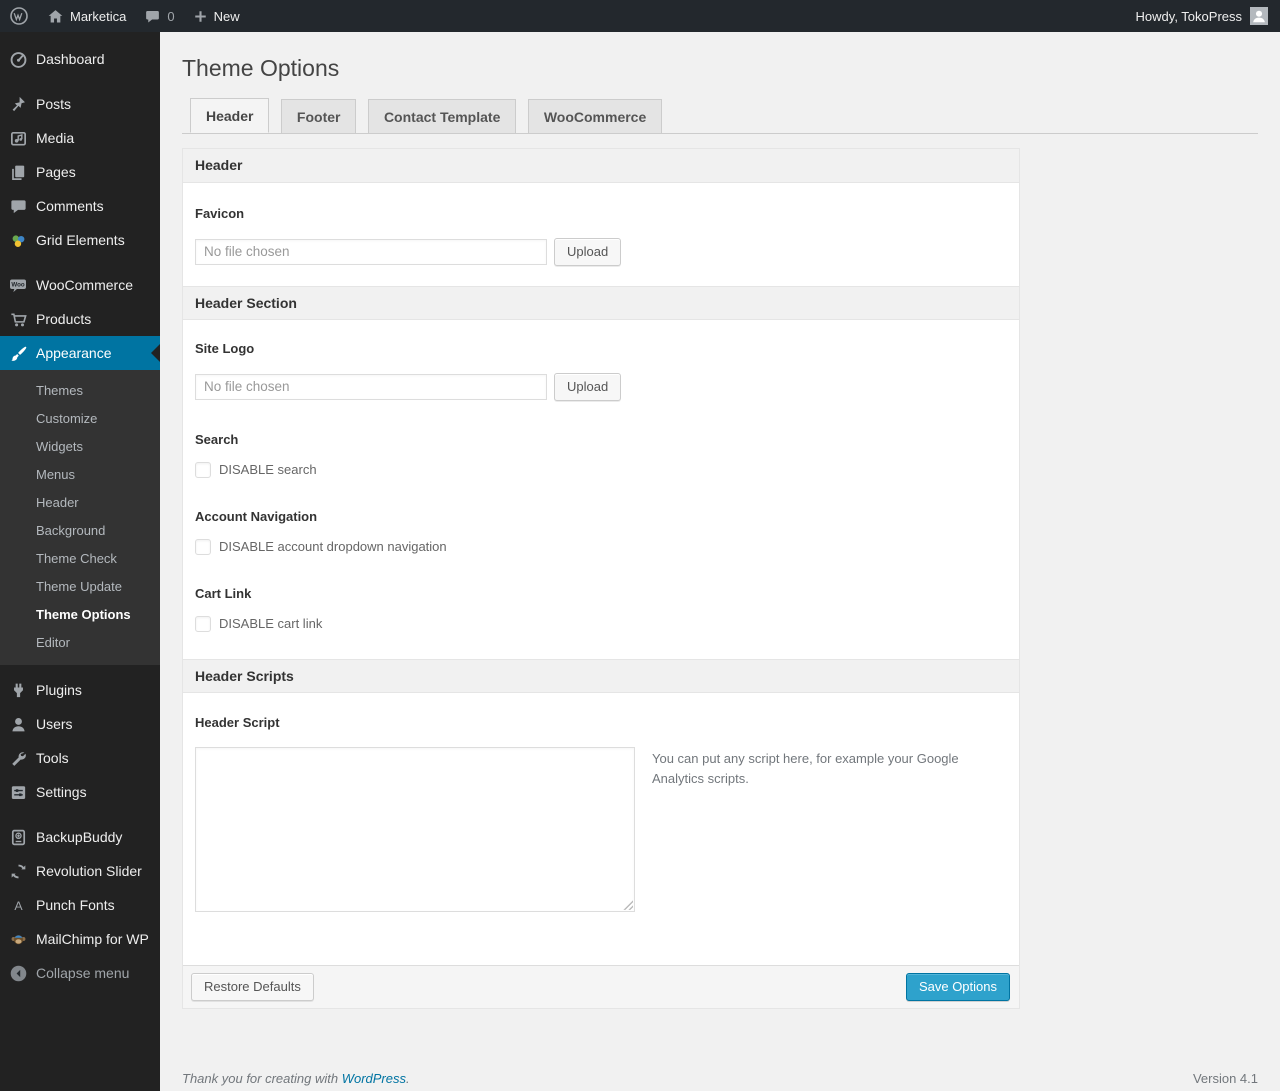  What do you see at coordinates (18, 285) in the screenshot?
I see `woocommerce-icon: Woo` at bounding box center [18, 285].